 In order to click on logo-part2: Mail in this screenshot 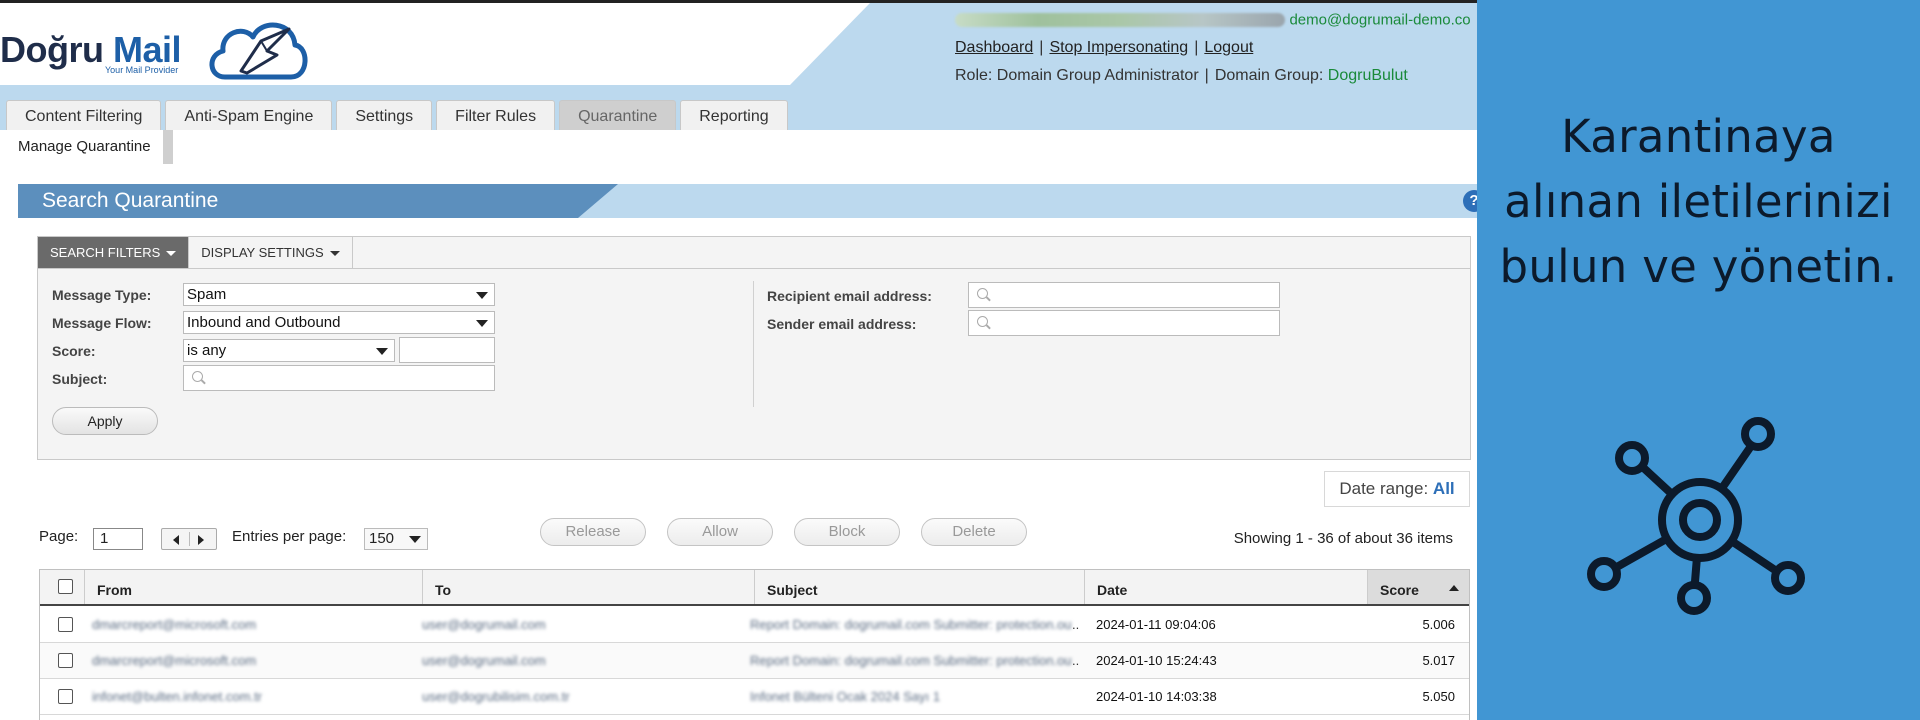, I will do `click(147, 49)`.